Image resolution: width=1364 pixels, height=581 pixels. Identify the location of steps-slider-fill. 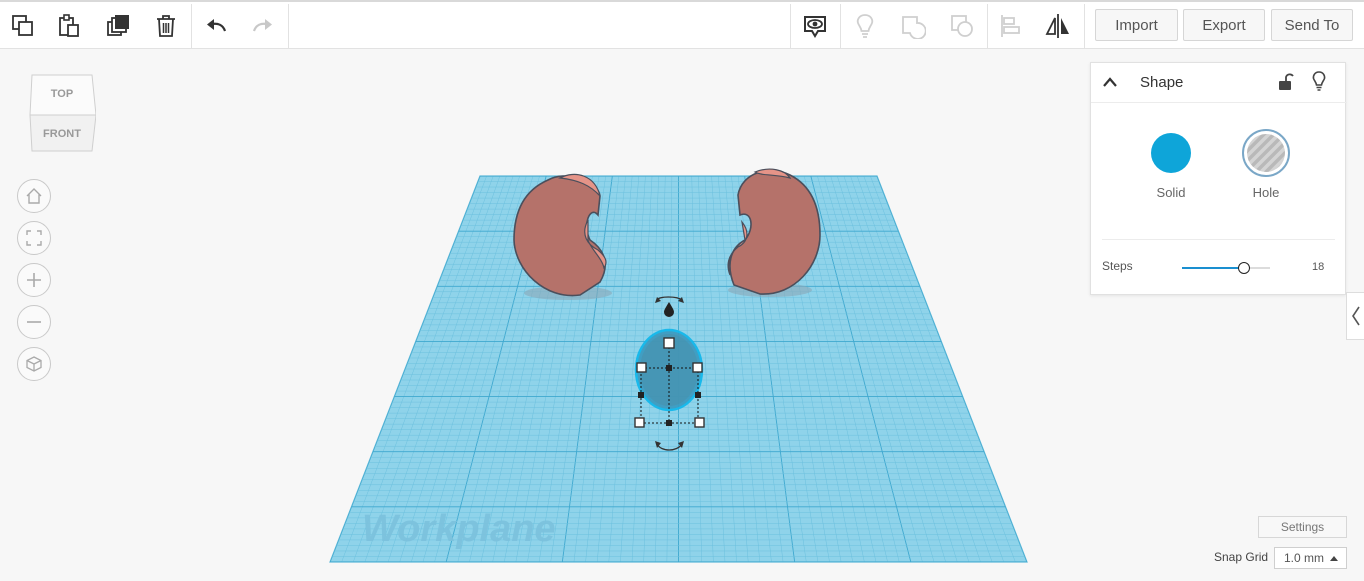
(1213, 268).